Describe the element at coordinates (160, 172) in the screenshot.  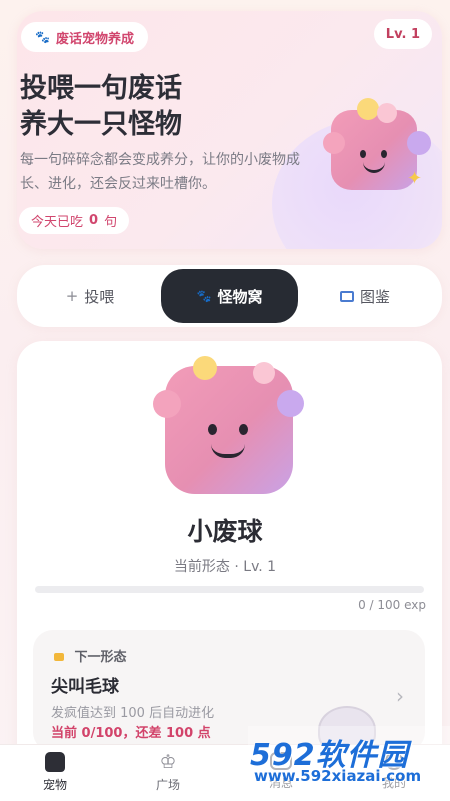
I see `hero-description: 每一句碎碎念都会变成养分，让你的小废物成长、进化，还会反过来吐槽你。` at that location.